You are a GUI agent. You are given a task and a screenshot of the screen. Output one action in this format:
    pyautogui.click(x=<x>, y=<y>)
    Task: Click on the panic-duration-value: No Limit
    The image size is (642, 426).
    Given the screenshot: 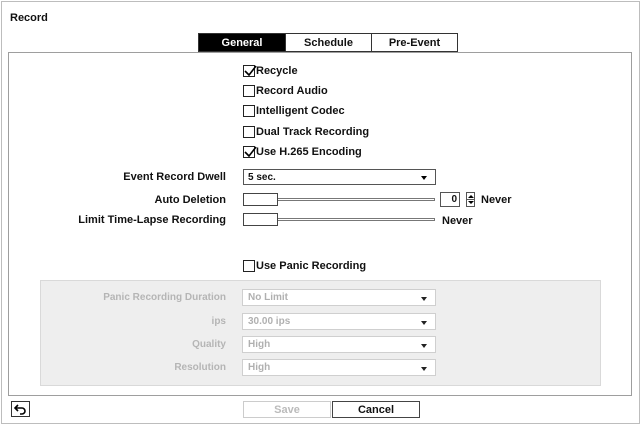 What is the action you would take?
    pyautogui.click(x=268, y=297)
    